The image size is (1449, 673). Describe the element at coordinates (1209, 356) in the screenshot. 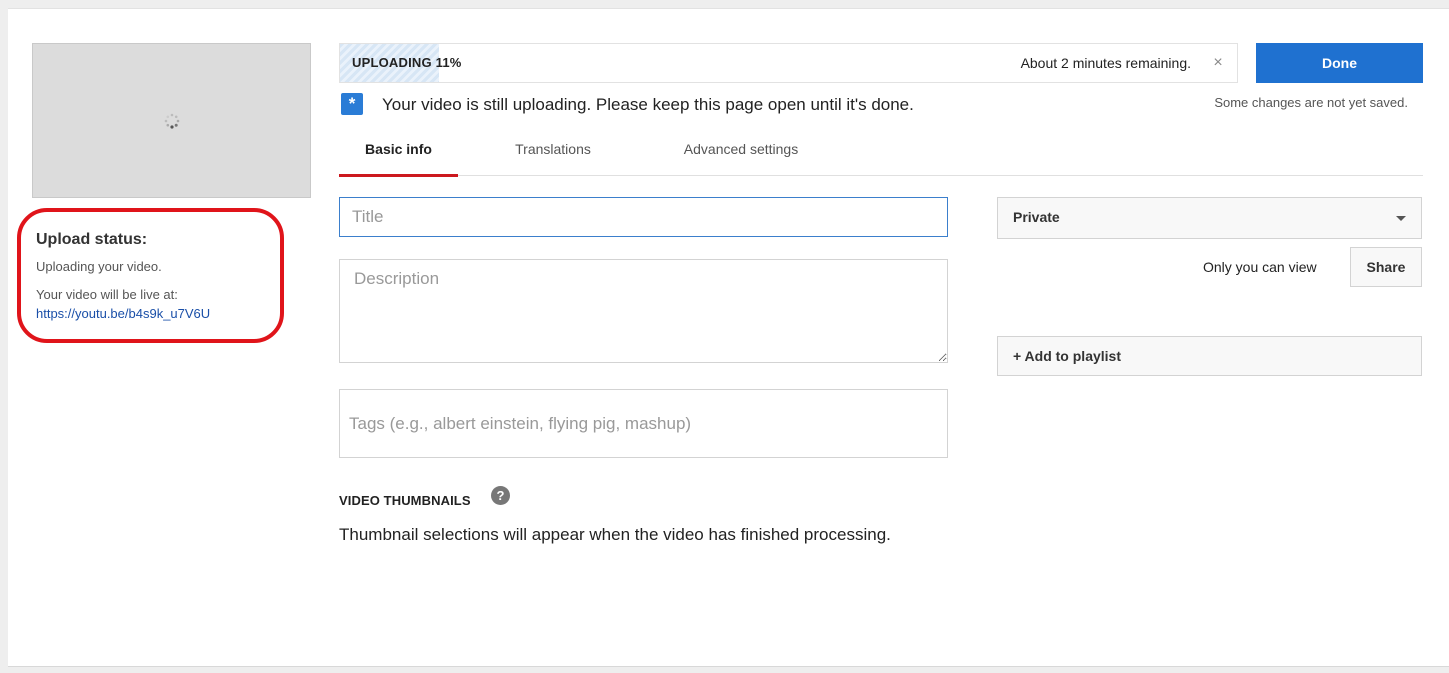

I see `add-to-playlist-button: + Add to playlist` at that location.